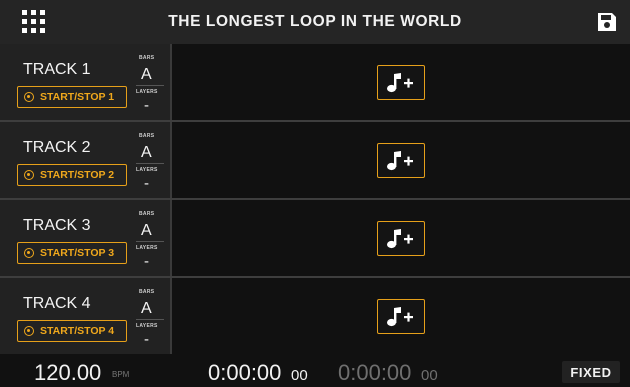 The width and height of the screenshot is (630, 387). I want to click on floppy-save-icon, so click(607, 22).